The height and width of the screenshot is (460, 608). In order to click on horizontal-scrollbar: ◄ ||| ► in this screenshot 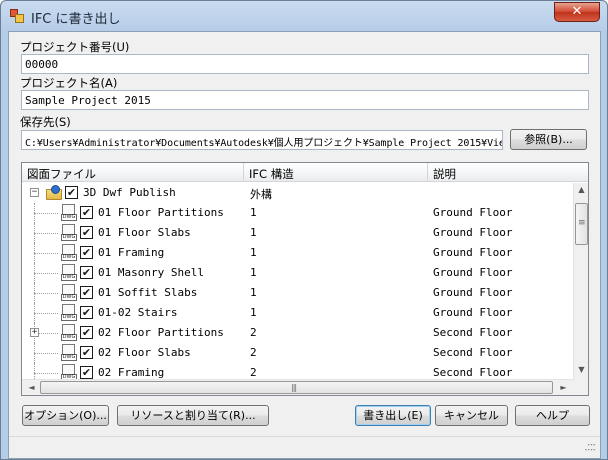, I will do `click(297, 387)`.